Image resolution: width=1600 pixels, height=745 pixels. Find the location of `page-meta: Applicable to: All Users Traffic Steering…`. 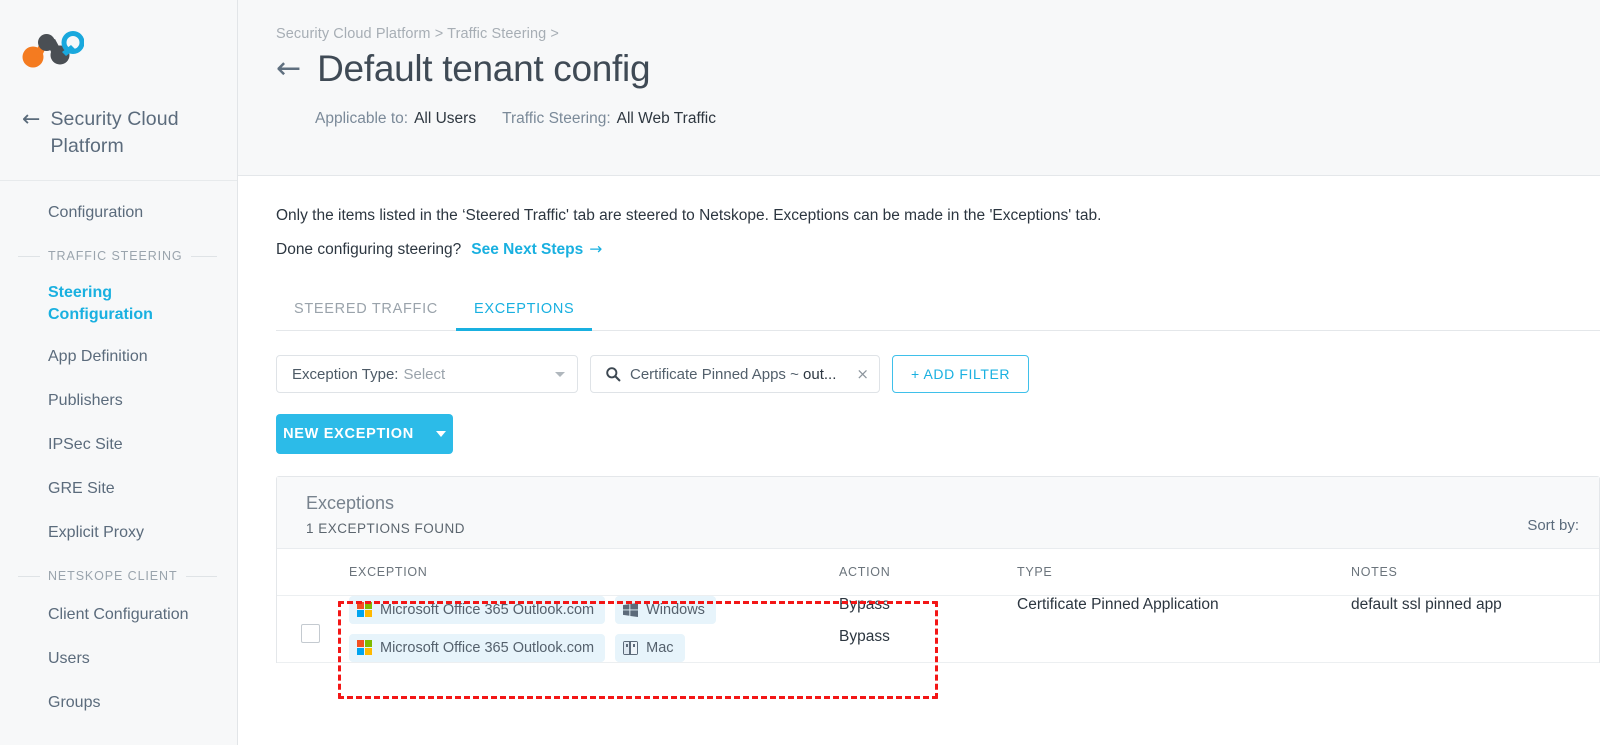

page-meta: Applicable to: All Users Traffic Steering… is located at coordinates (957, 119).